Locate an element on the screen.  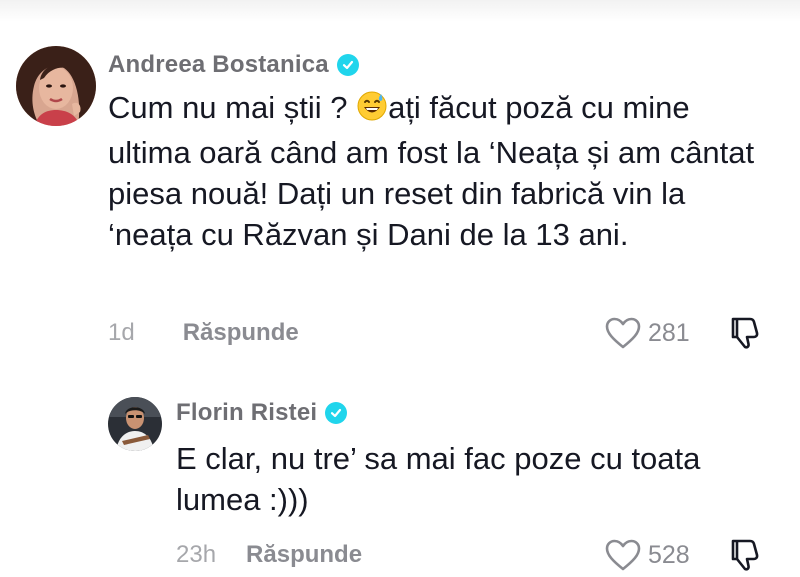
username: Andreea Bostanica is located at coordinates (233, 65).